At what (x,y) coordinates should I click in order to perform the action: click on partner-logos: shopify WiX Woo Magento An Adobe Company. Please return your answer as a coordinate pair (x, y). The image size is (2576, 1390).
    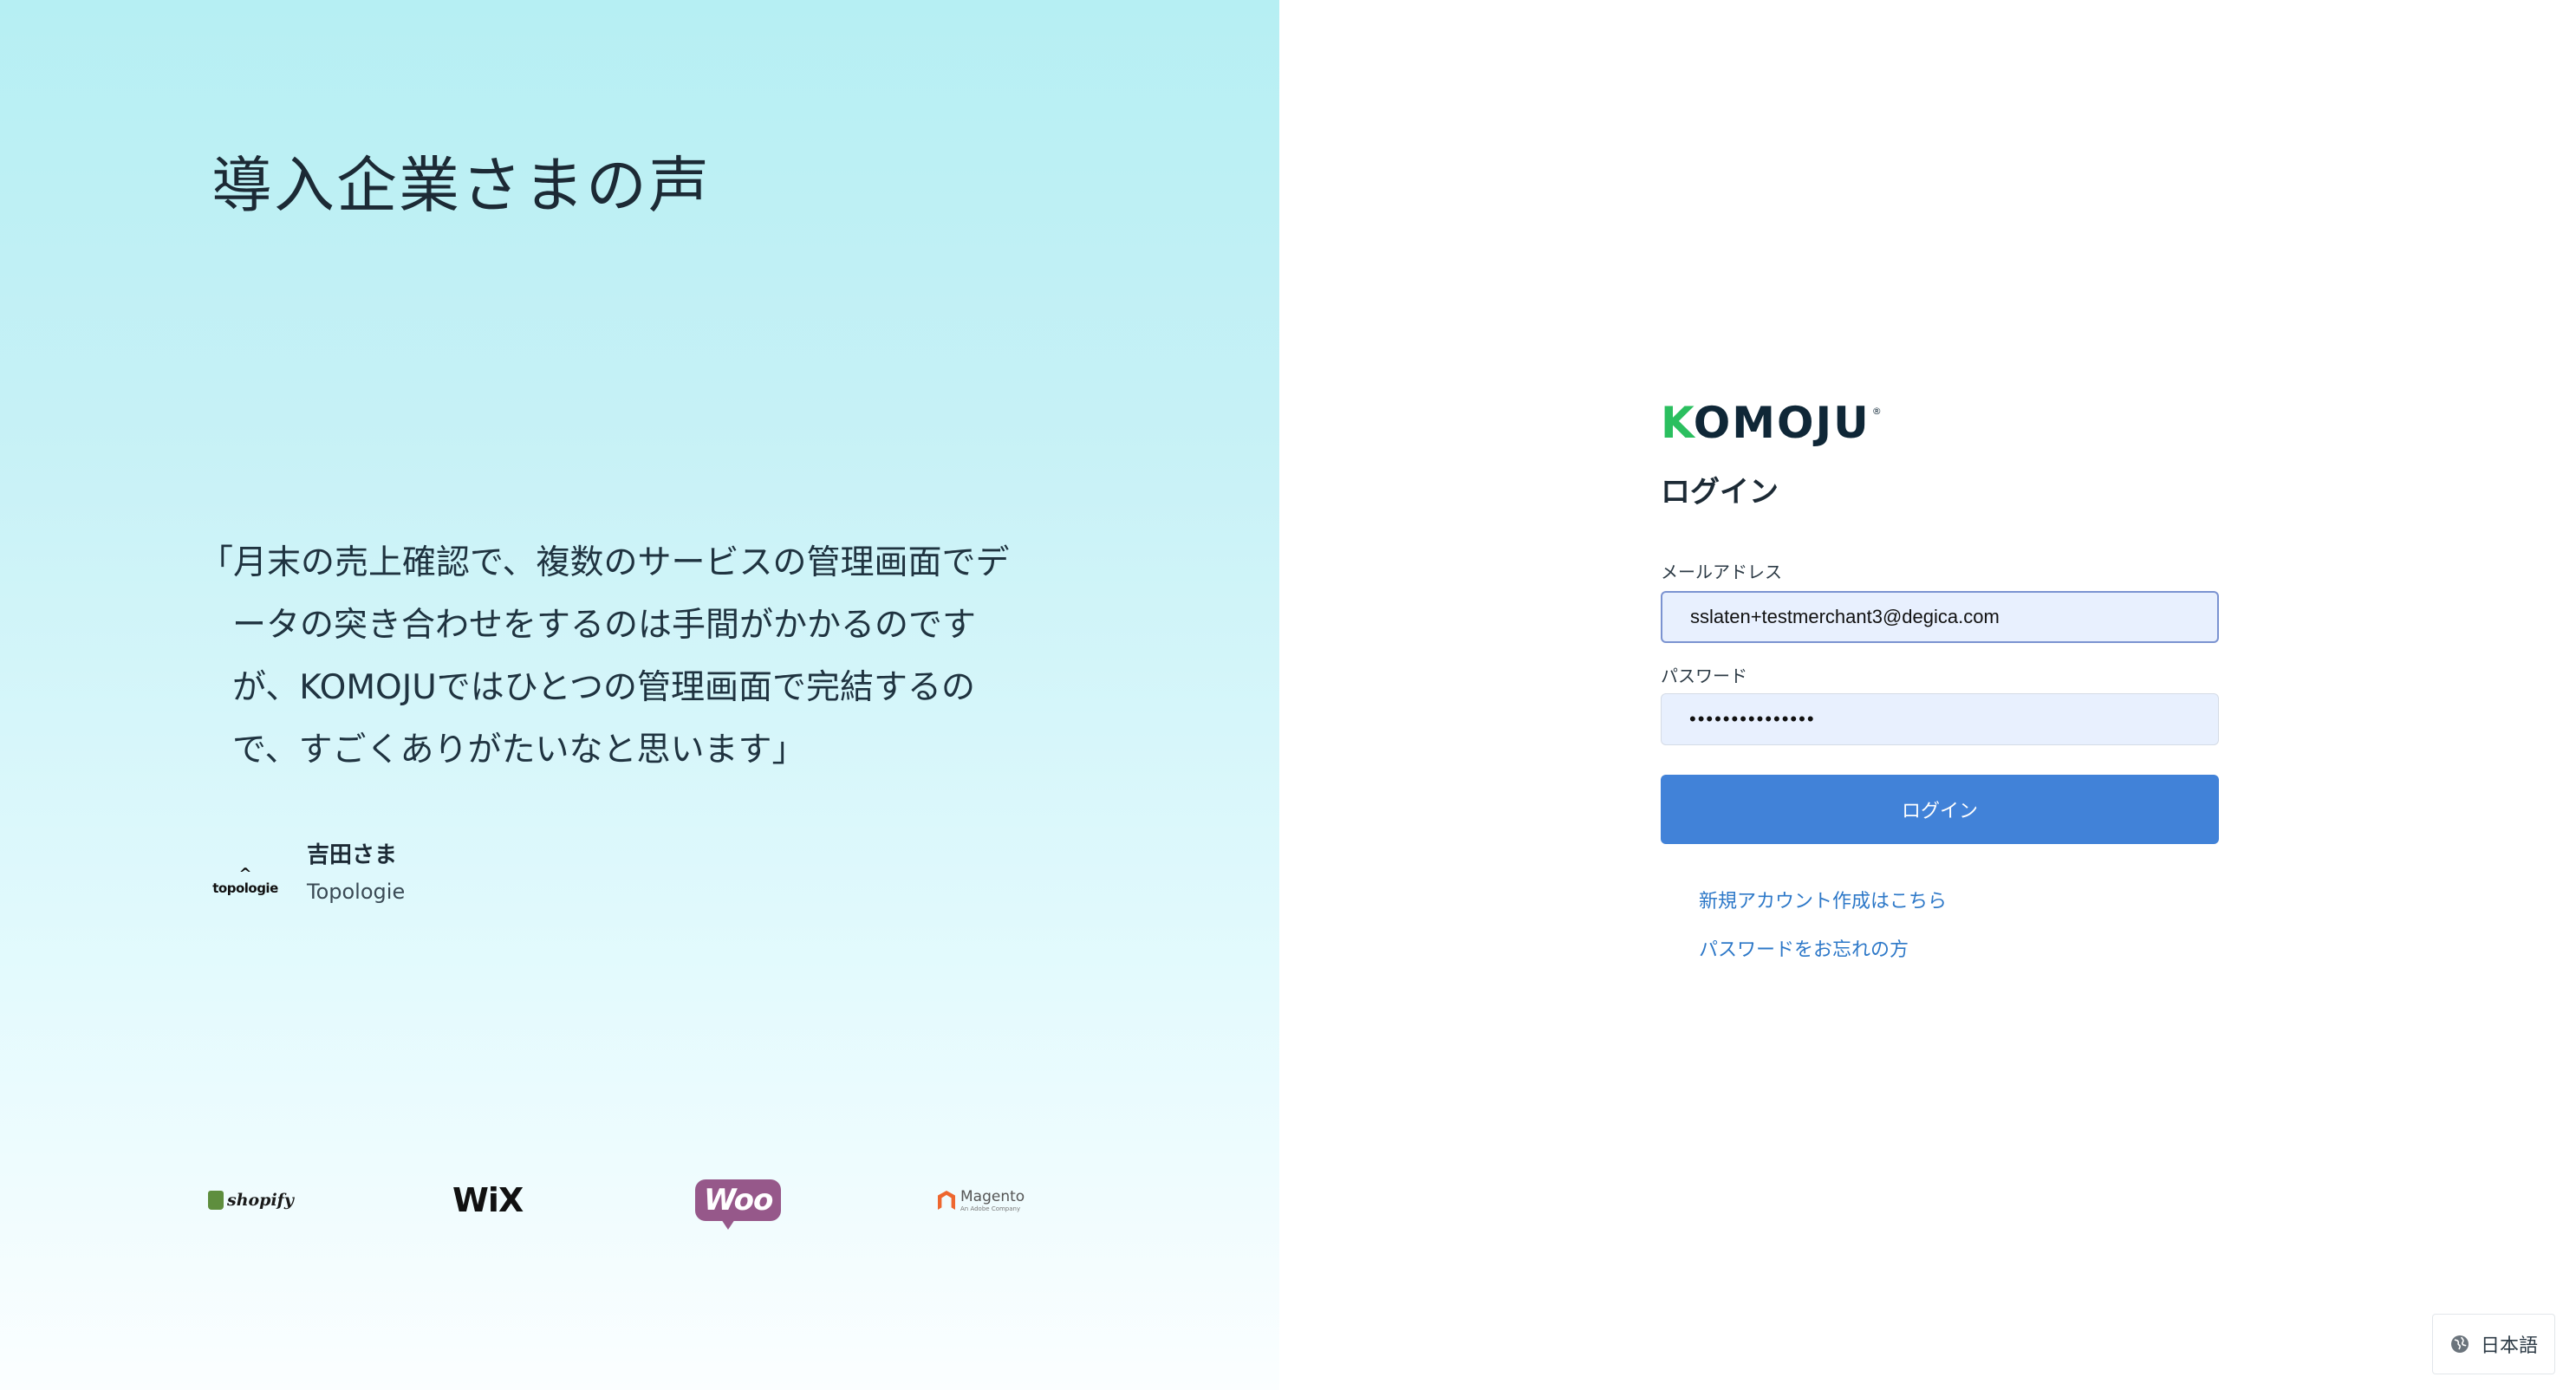
    Looking at the image, I should click on (641, 1200).